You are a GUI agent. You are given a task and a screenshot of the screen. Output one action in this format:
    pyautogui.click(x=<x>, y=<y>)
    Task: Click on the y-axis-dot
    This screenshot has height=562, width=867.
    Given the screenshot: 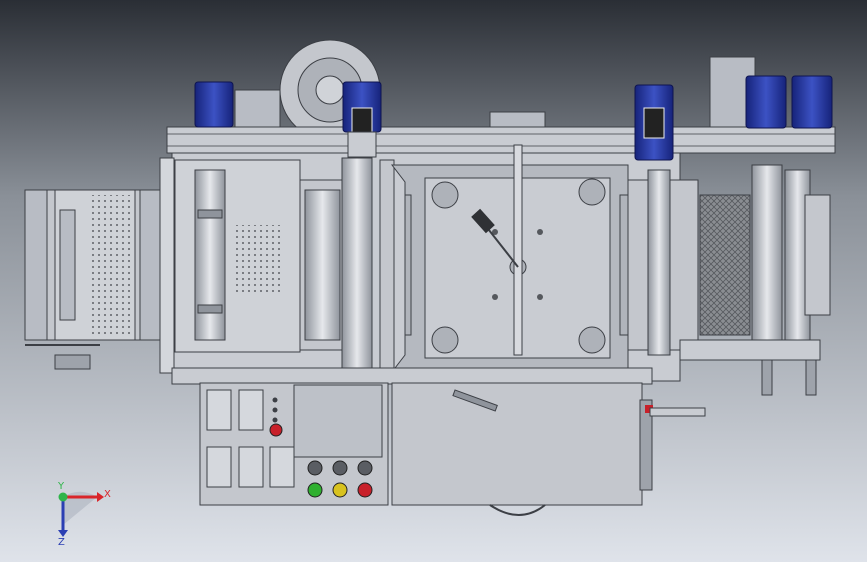 What is the action you would take?
    pyautogui.click(x=63, y=497)
    